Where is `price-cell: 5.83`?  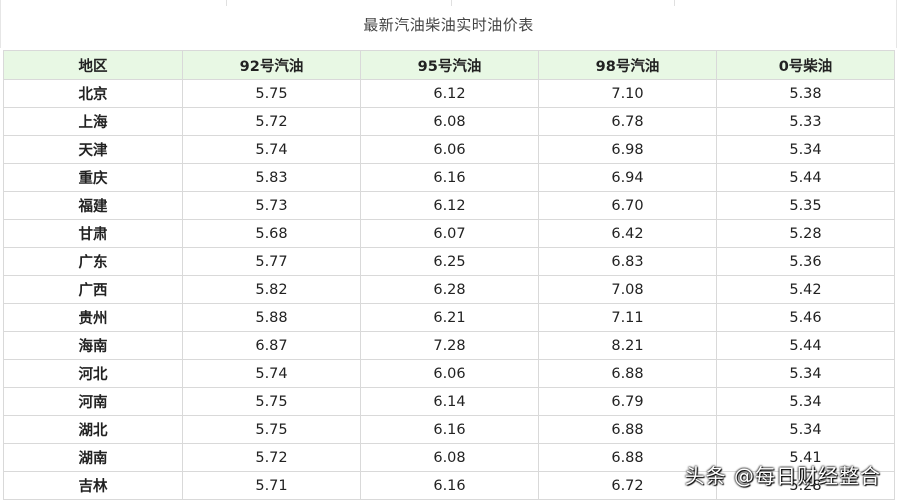 price-cell: 5.83 is located at coordinates (271, 177).